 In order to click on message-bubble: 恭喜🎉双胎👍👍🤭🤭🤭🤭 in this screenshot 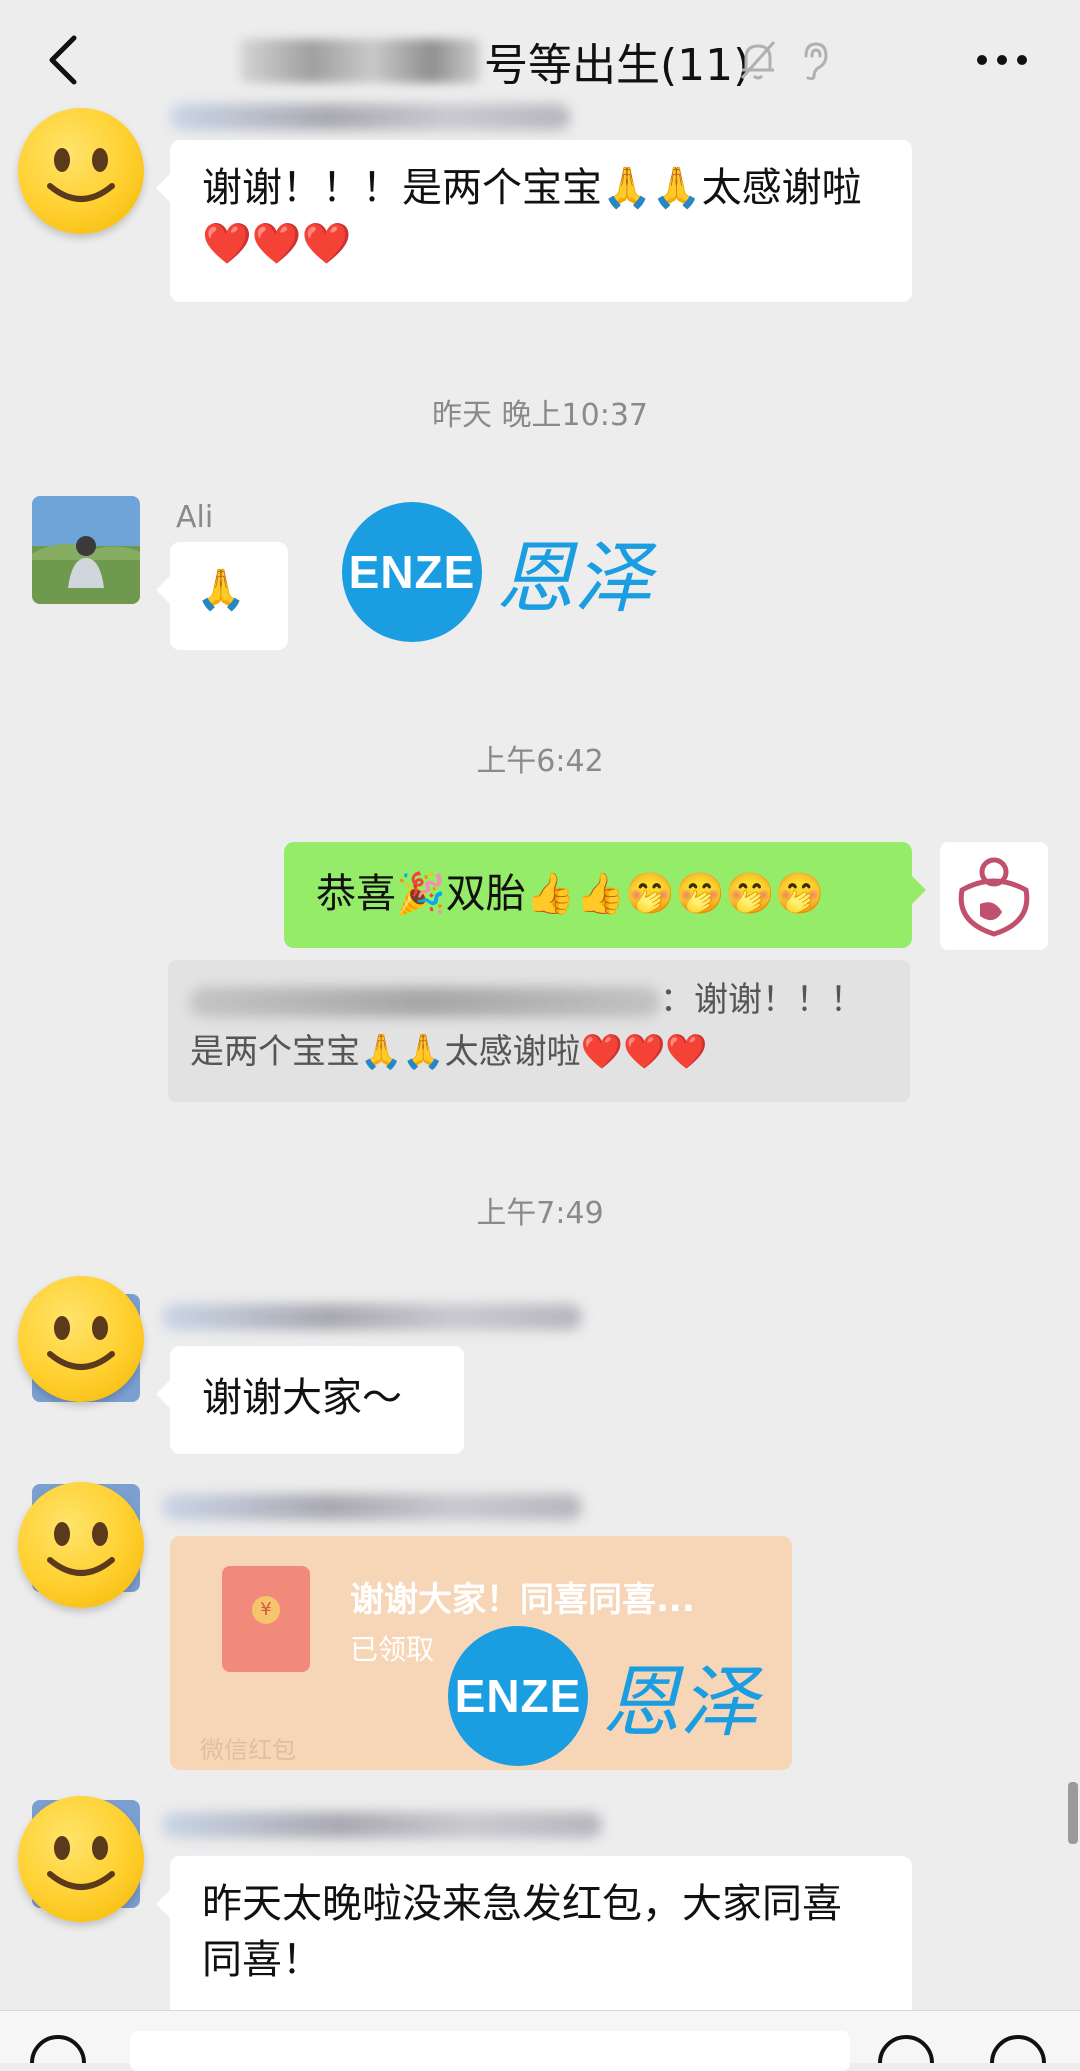, I will do `click(605, 895)`.